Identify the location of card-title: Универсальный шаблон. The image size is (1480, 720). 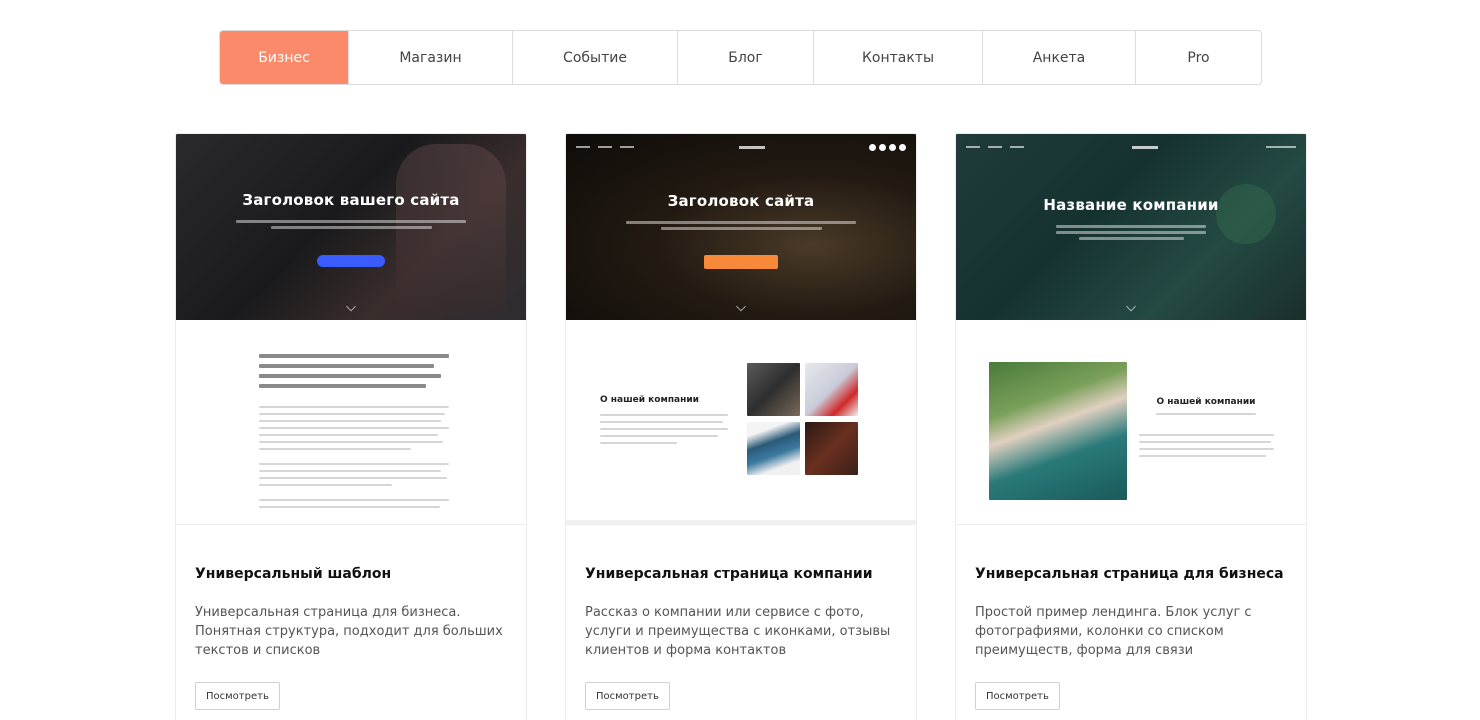
(293, 574).